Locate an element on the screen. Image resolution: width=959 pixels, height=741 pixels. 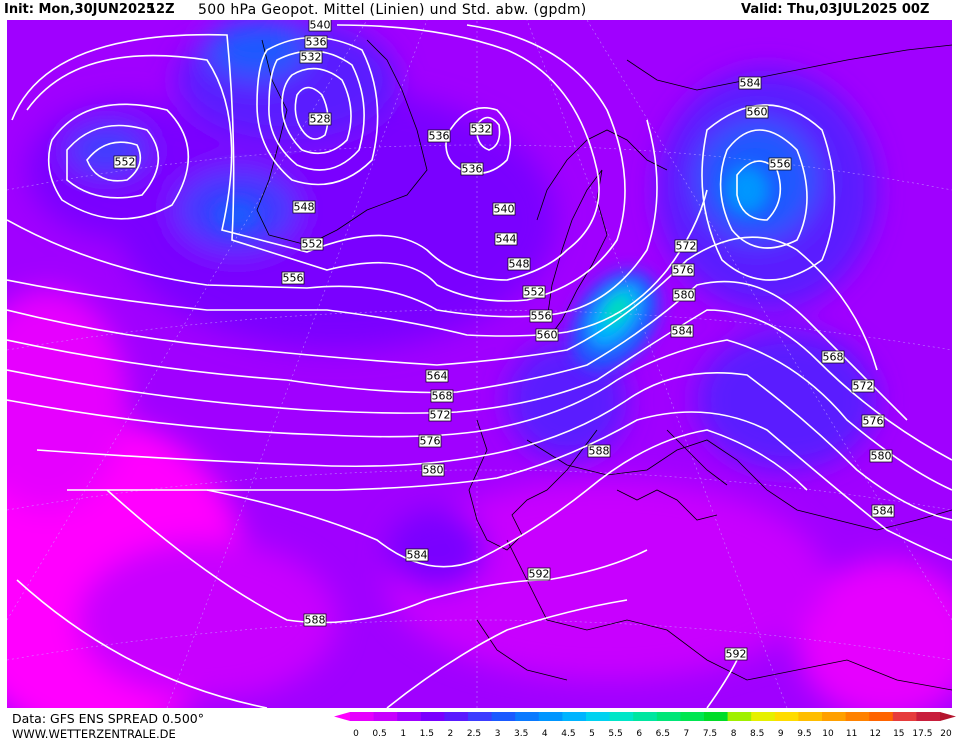
legend-tick-label: 17.5 is located at coordinates (922, 734).